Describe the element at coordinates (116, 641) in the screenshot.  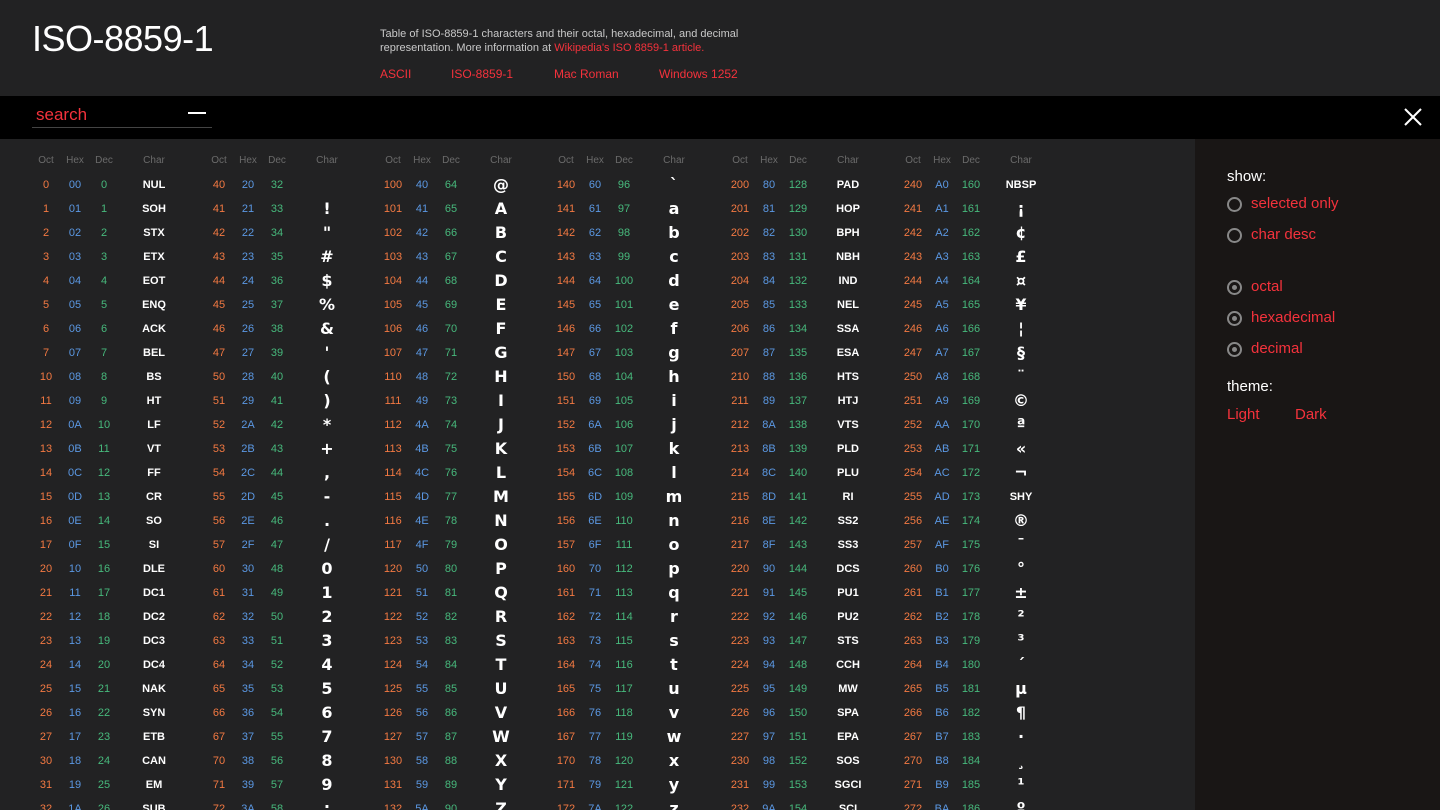
I see `table-row: 23 13 19 DC3` at that location.